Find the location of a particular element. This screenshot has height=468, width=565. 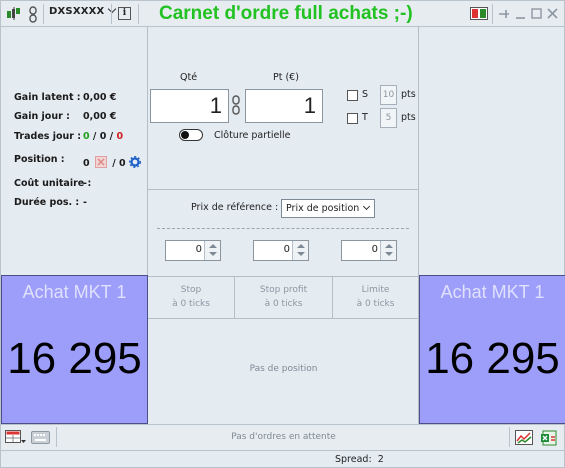

sub-header-title: Limite is located at coordinates (375, 290).